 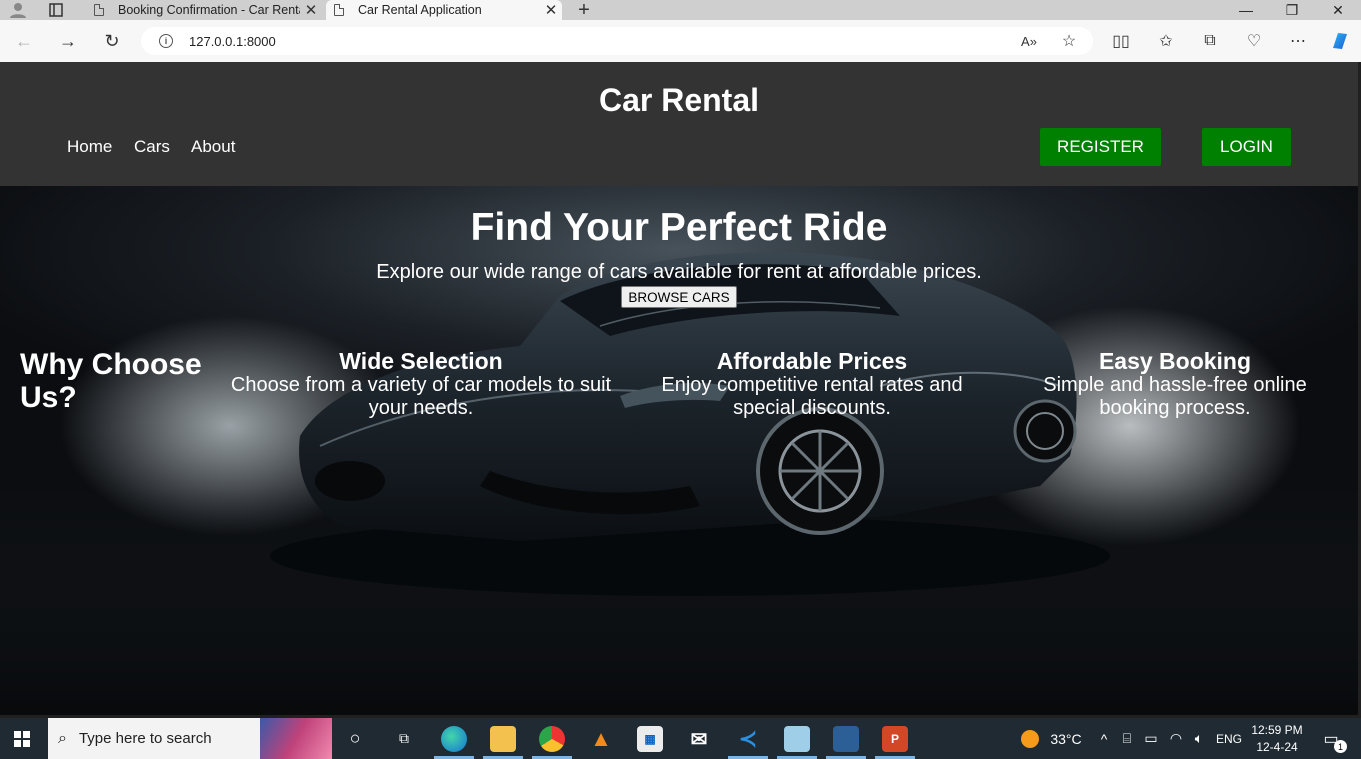 I want to click on notepad-icon, so click(x=797, y=739).